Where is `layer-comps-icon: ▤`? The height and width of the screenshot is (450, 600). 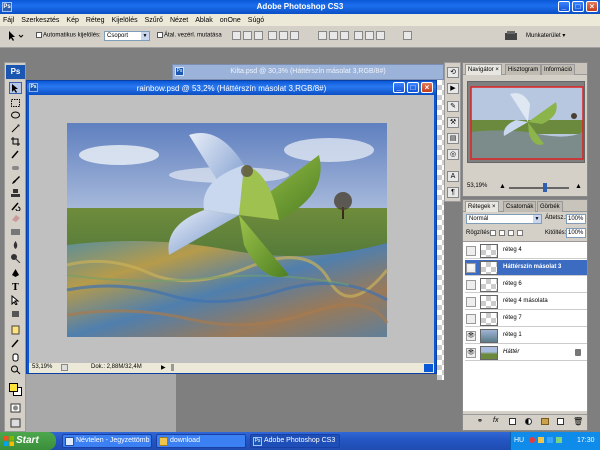 layer-comps-icon: ▤ is located at coordinates (453, 138).